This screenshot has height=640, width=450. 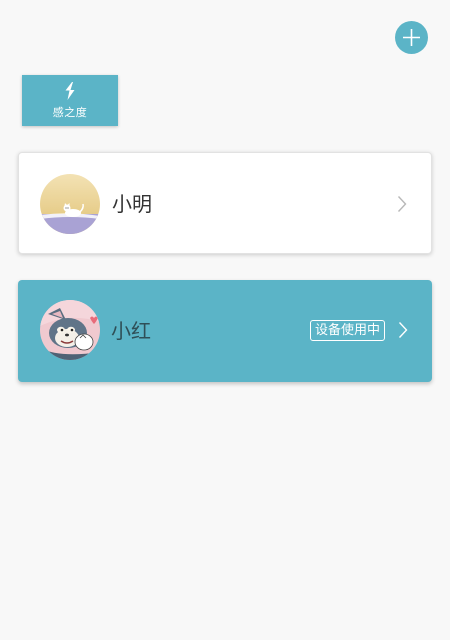 I want to click on tom-cat-avatar-icon, so click(x=70, y=330).